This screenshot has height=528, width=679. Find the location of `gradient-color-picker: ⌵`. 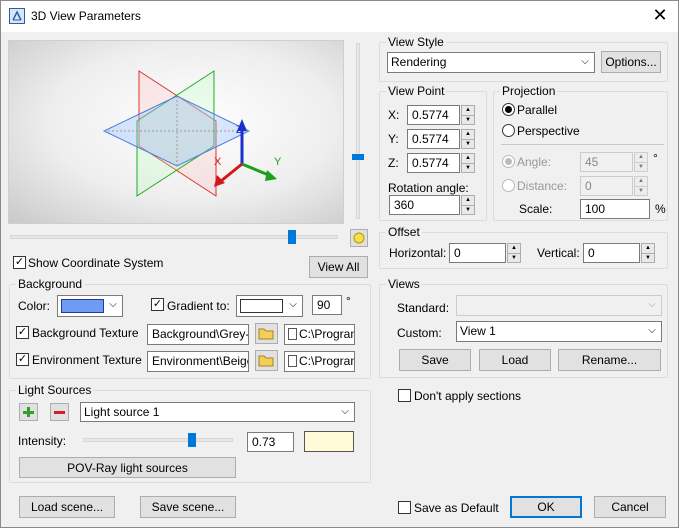

gradient-color-picker: ⌵ is located at coordinates (269, 306).